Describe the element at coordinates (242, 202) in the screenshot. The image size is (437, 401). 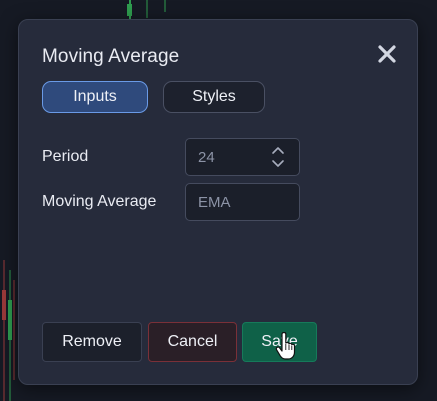
I see `moving-average-input` at that location.